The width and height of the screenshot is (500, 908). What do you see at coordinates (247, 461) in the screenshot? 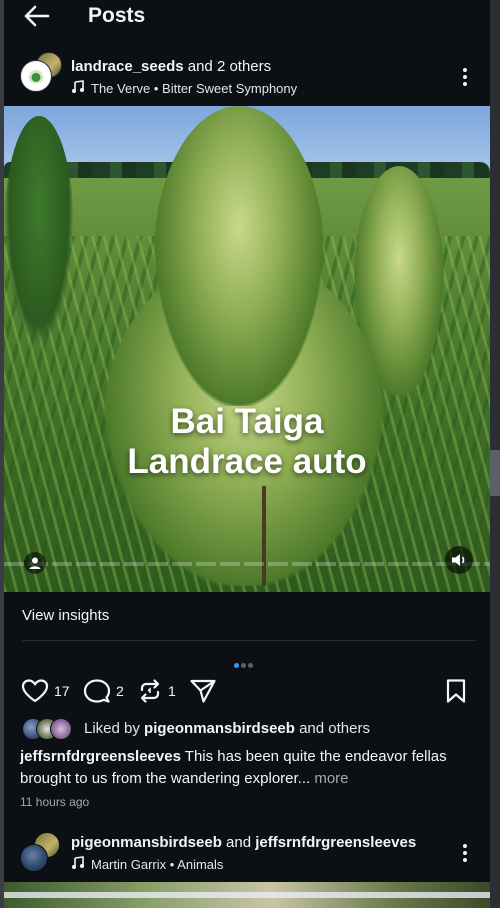
I see `overlay-line-2: Landrace auto` at bounding box center [247, 461].